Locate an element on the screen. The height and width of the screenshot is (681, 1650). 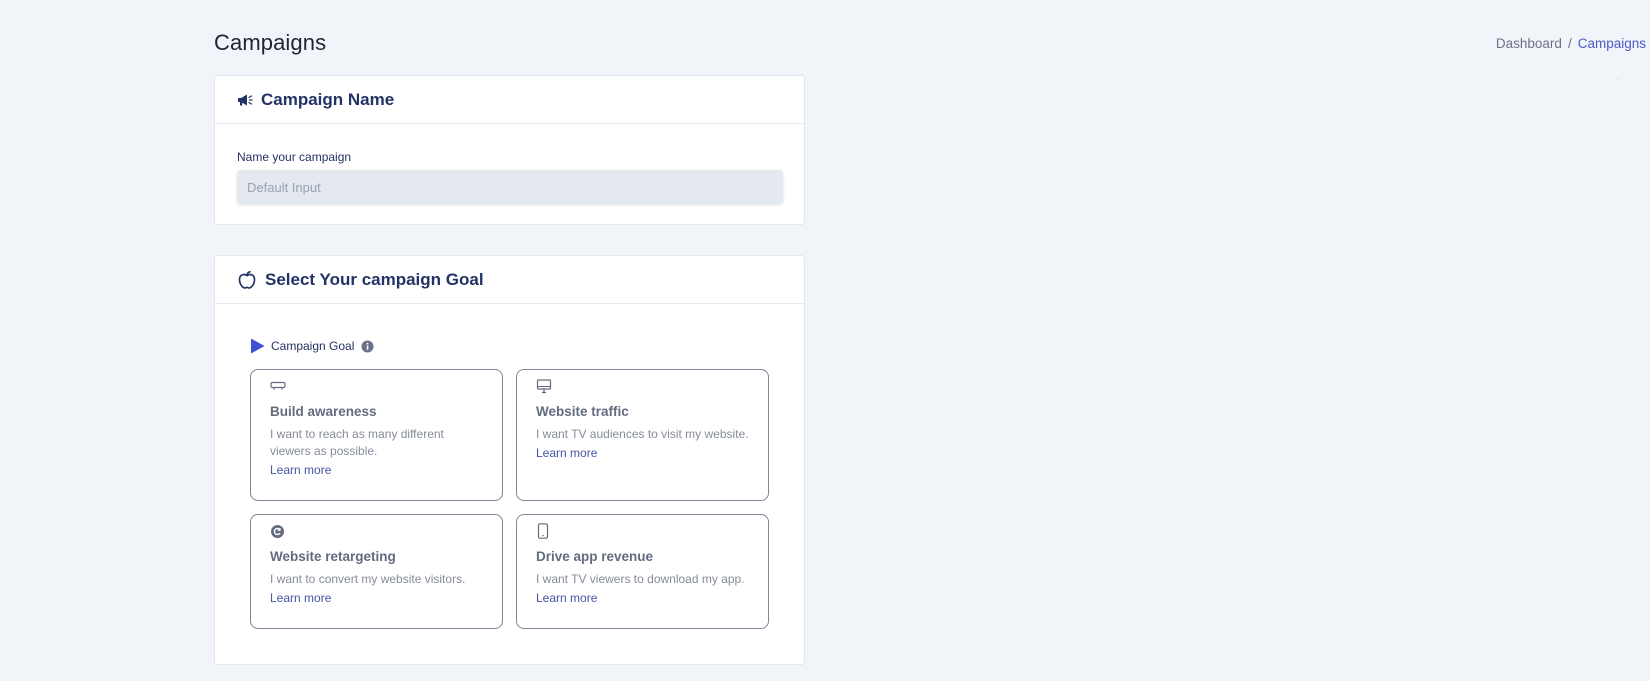
campaign-goal-card-header: Select Your campaign Goal is located at coordinates (509, 280).